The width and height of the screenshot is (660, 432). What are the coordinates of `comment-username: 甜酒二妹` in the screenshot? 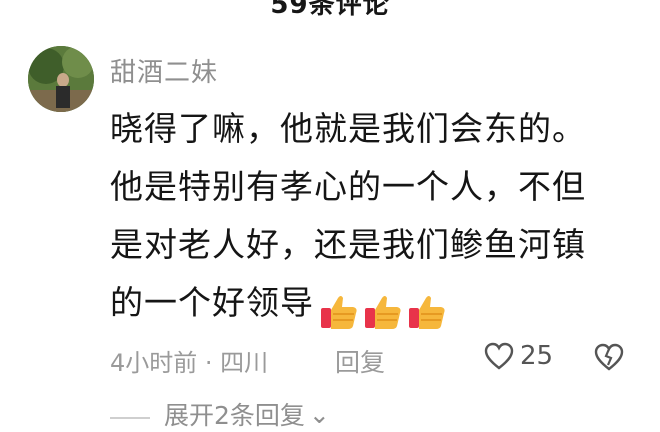 It's located at (164, 70).